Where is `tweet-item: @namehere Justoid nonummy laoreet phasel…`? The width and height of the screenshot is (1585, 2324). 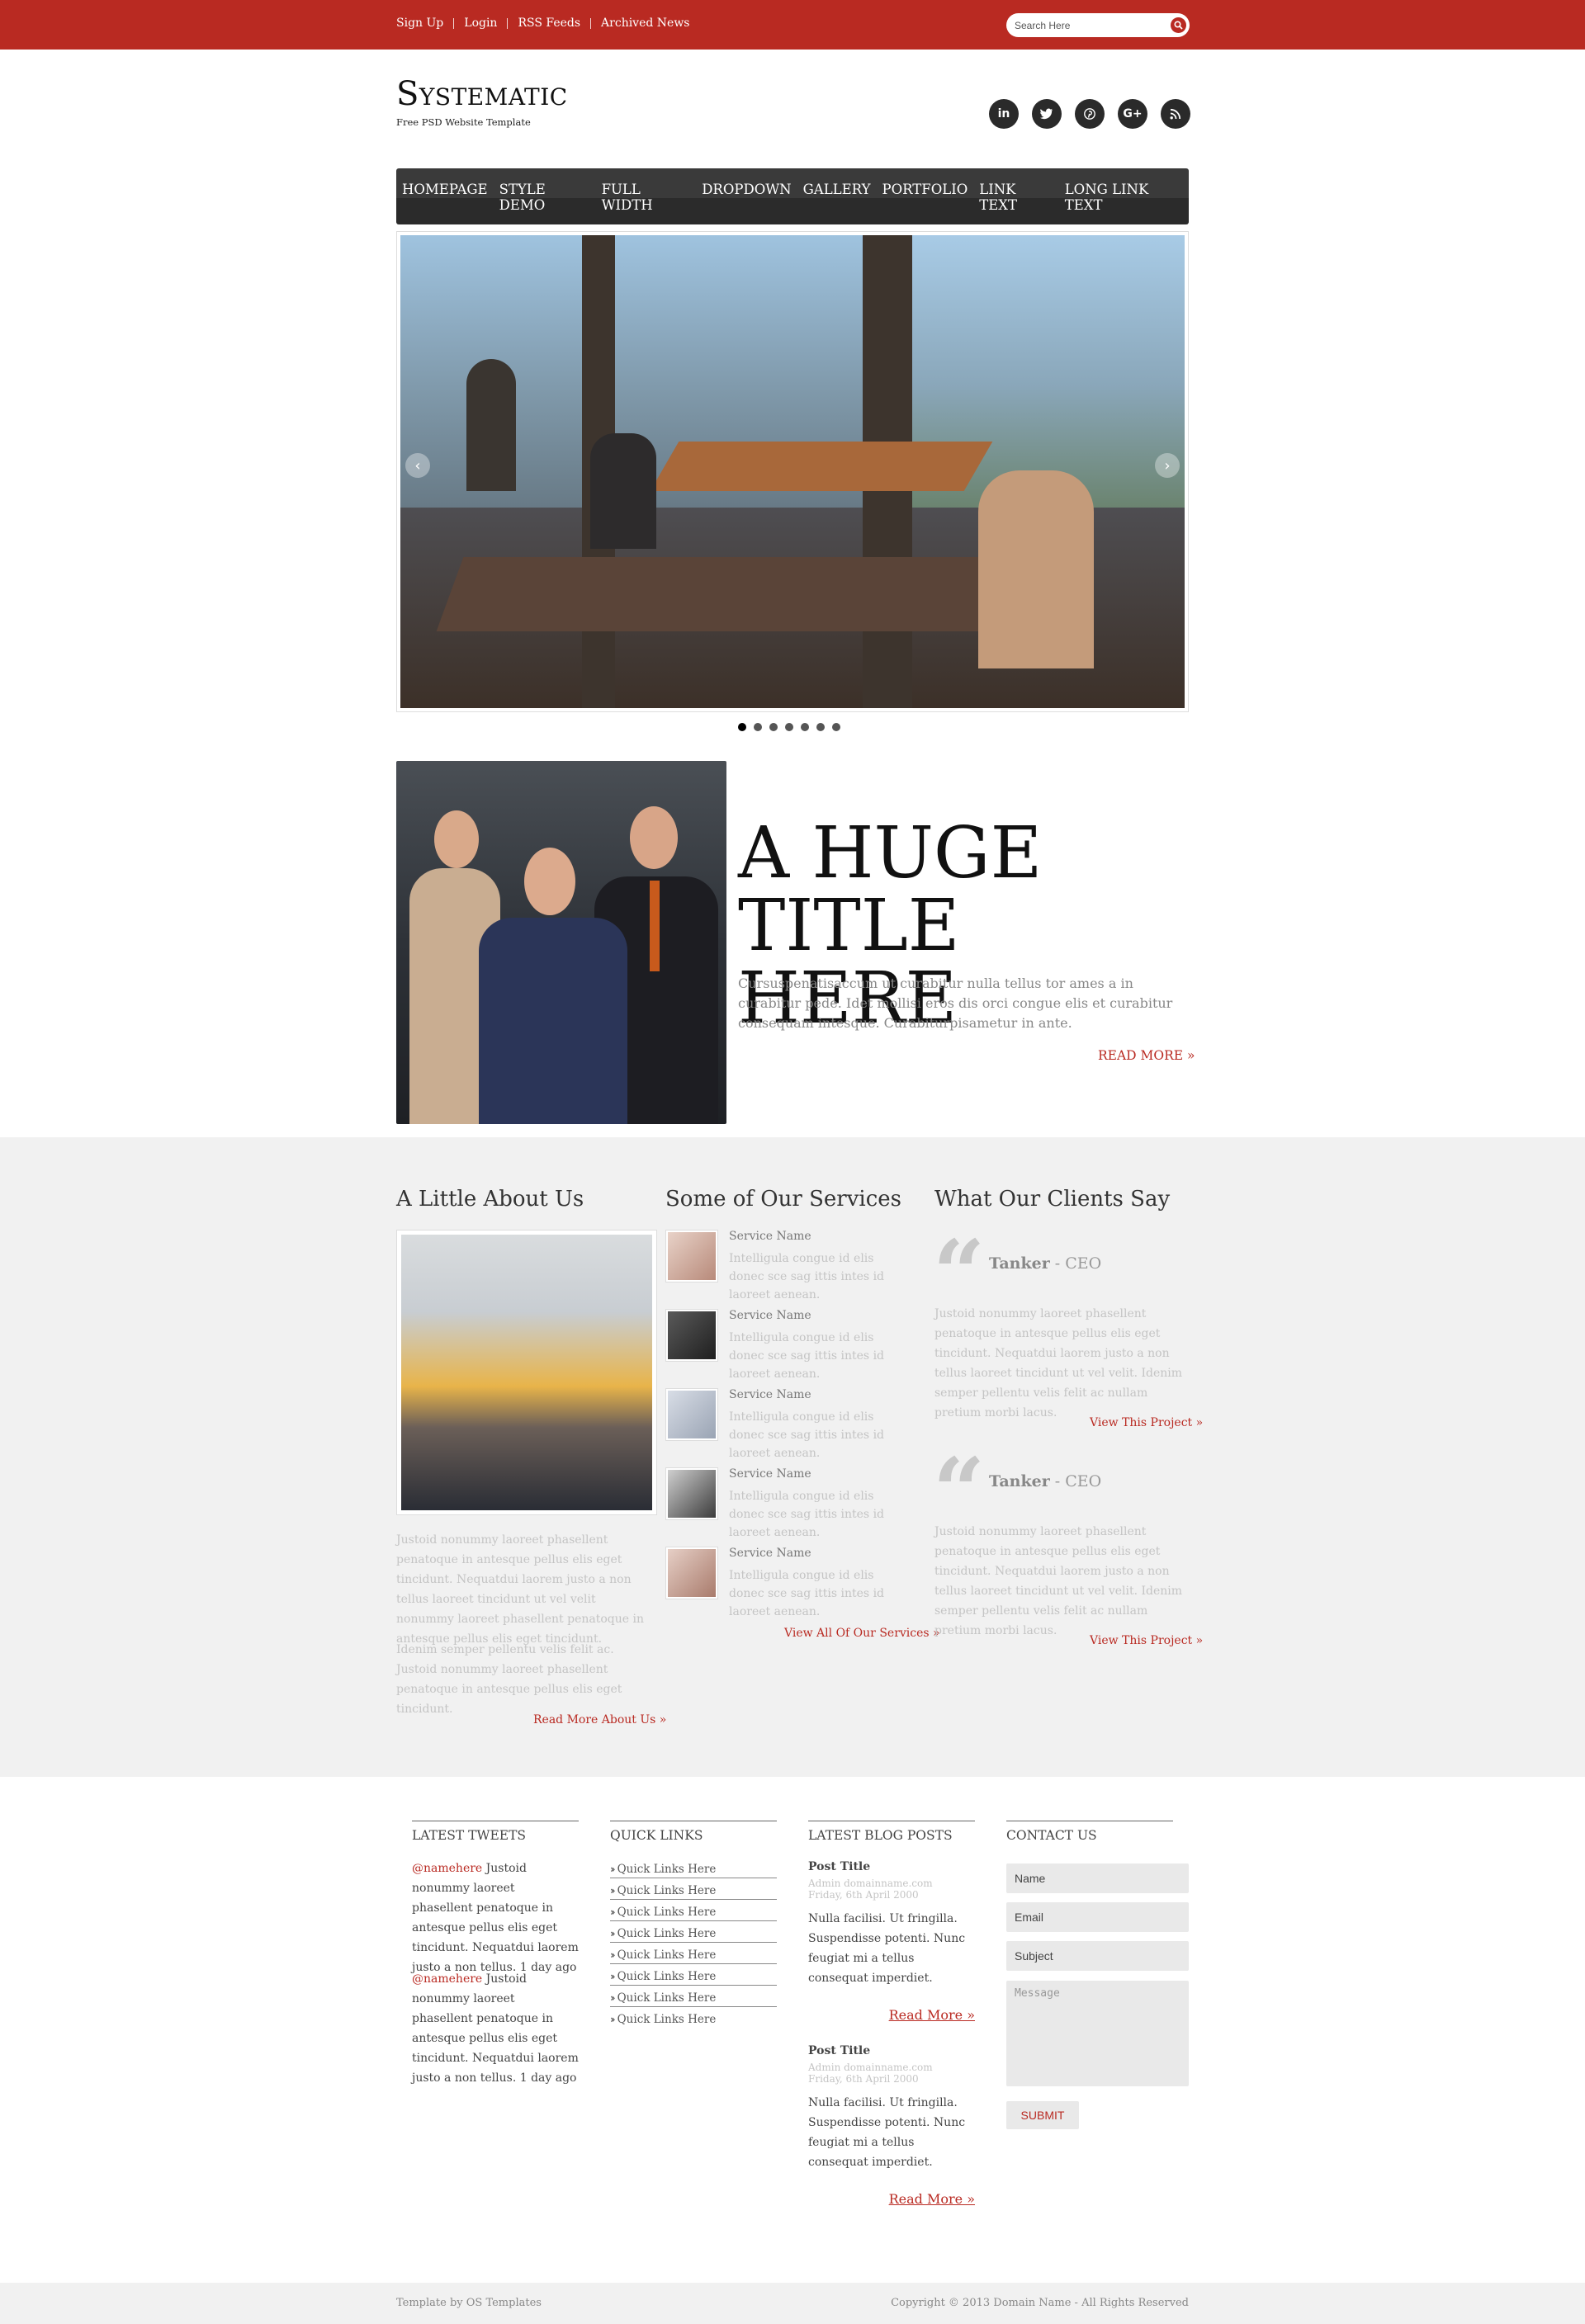 tweet-item: @namehere Justoid nonummy laoreet phasel… is located at coordinates (495, 2028).